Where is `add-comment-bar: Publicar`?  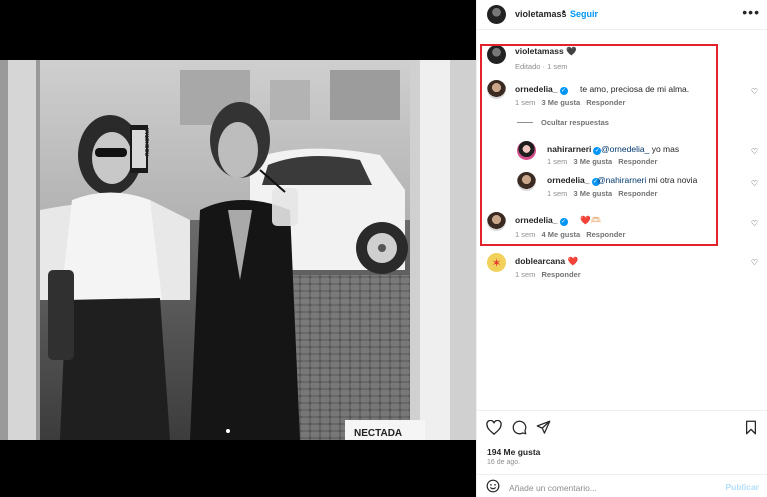
add-comment-bar: Publicar is located at coordinates (622, 485).